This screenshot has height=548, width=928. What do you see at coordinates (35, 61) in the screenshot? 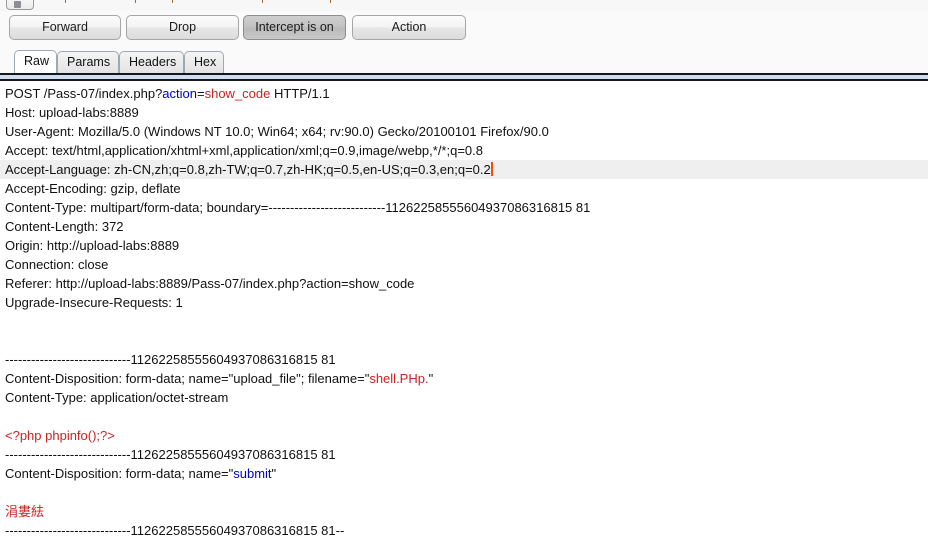
I see `tab-raw: Raw` at bounding box center [35, 61].